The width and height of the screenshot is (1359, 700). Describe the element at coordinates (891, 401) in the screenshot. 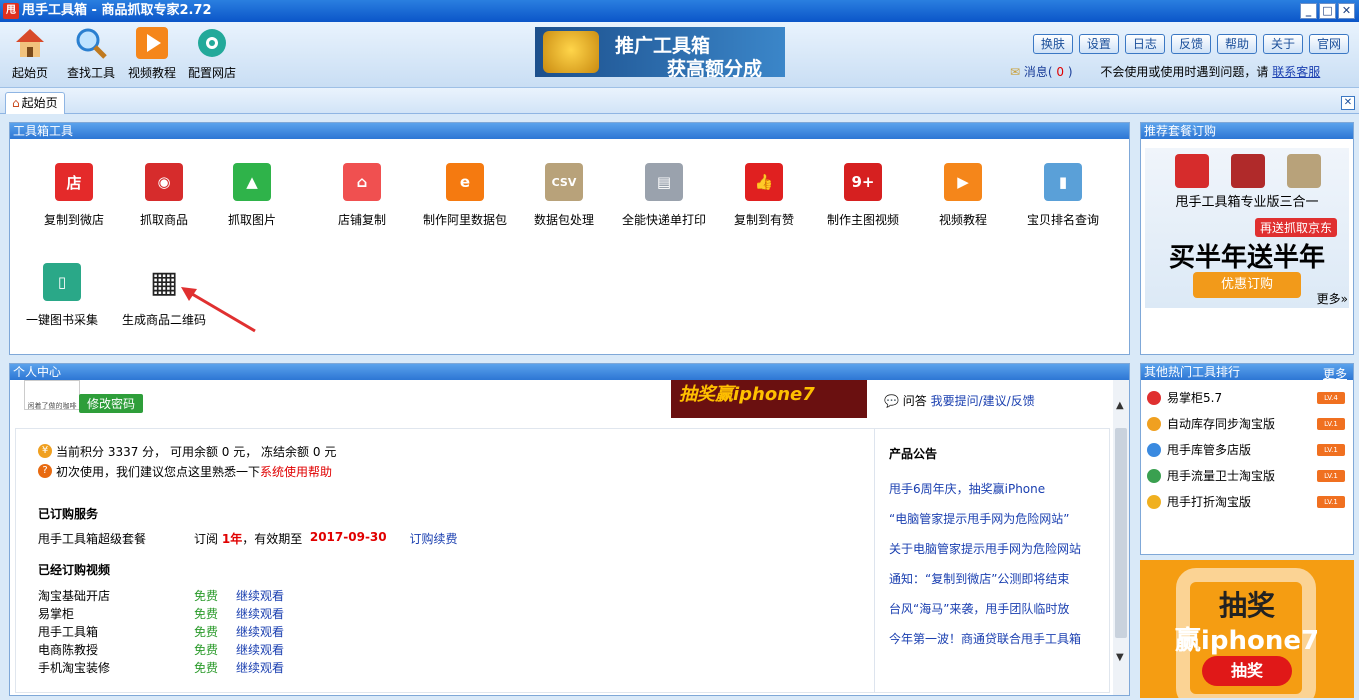

I see `chat-bubble-icon: 💬` at that location.